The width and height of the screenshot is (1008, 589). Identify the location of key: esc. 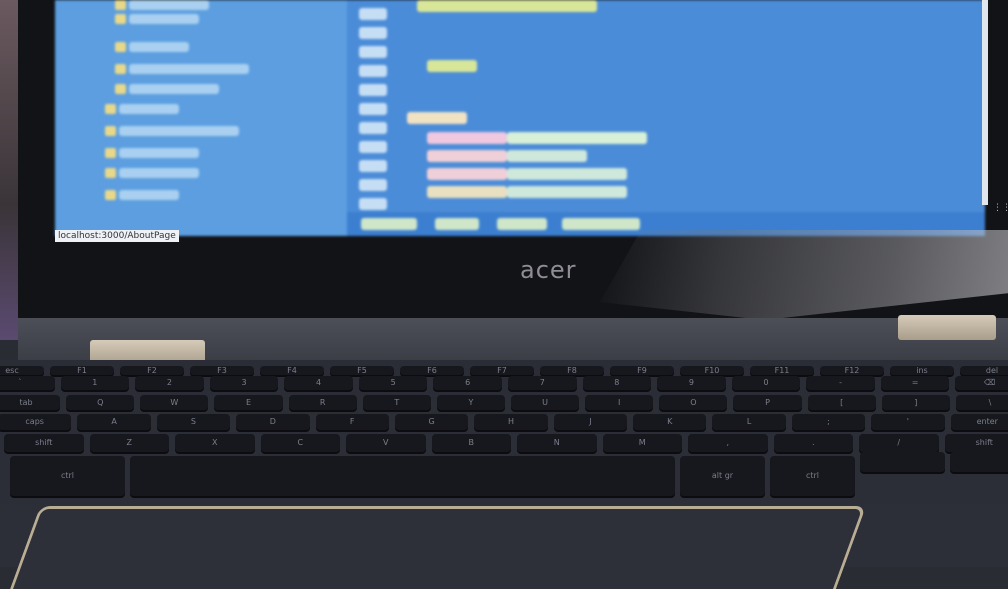
(22, 370).